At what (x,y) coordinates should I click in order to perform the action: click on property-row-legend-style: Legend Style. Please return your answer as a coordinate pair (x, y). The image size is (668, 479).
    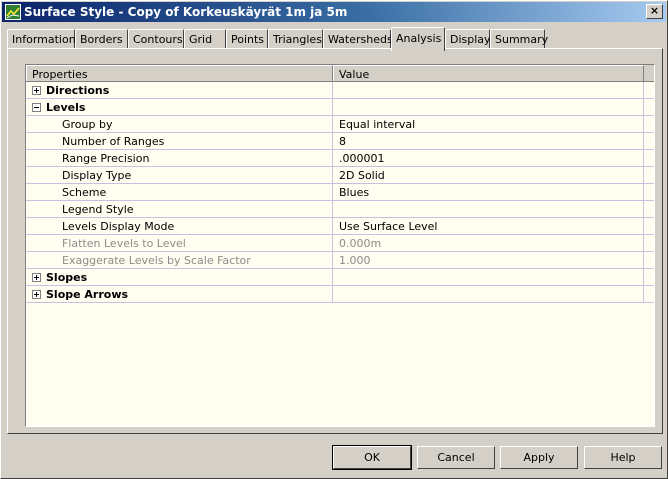
    Looking at the image, I should click on (340, 209).